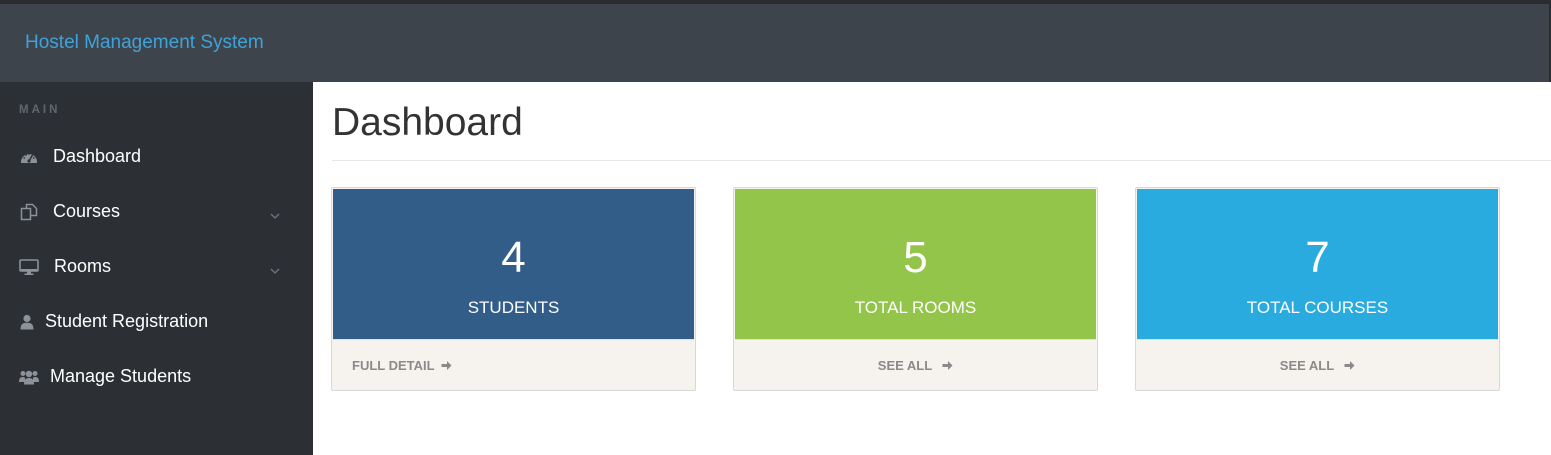 The height and width of the screenshot is (455, 1551). I want to click on card-link-label: FULL DETAIL, so click(393, 365).